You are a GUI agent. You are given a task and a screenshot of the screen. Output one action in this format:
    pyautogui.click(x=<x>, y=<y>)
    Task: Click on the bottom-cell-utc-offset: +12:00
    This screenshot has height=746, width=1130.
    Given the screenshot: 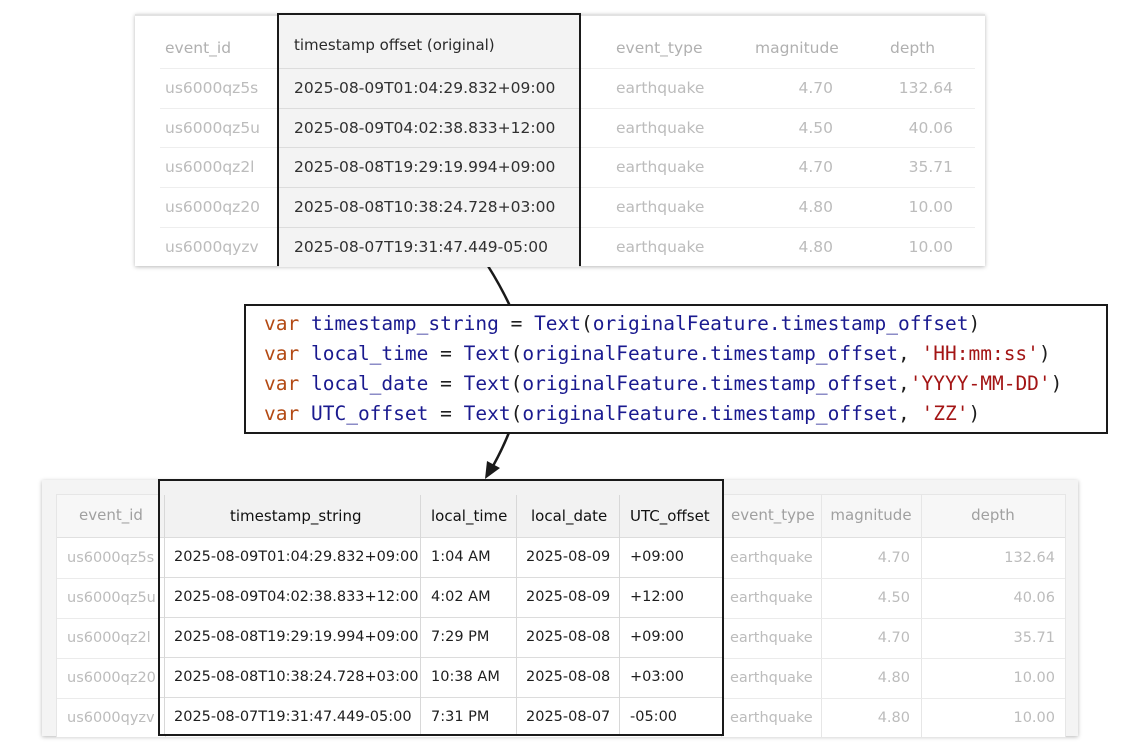 What is the action you would take?
    pyautogui.click(x=657, y=597)
    